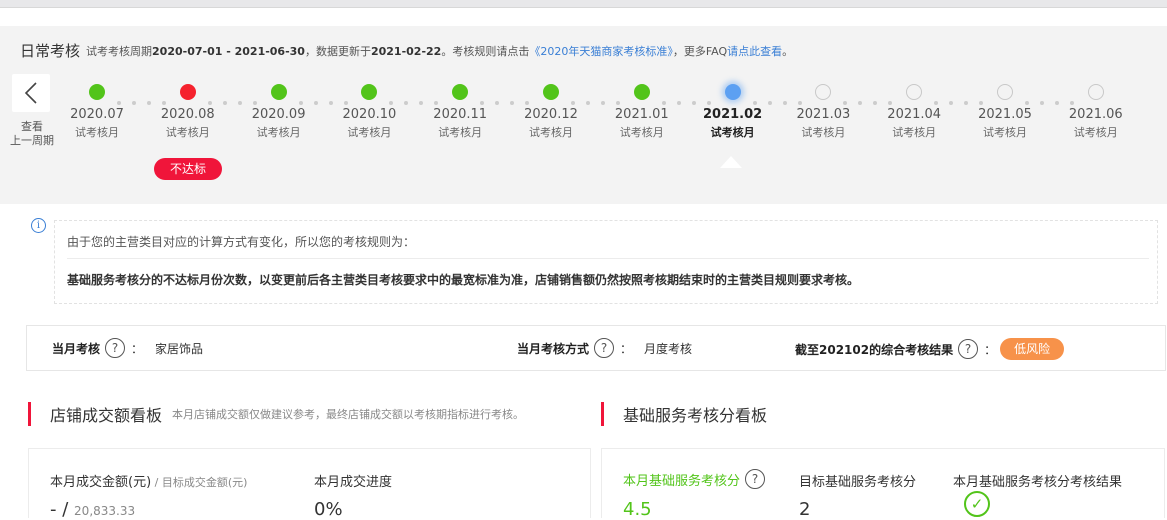  What do you see at coordinates (460, 114) in the screenshot?
I see `timeline-month-label: 2020.11` at bounding box center [460, 114].